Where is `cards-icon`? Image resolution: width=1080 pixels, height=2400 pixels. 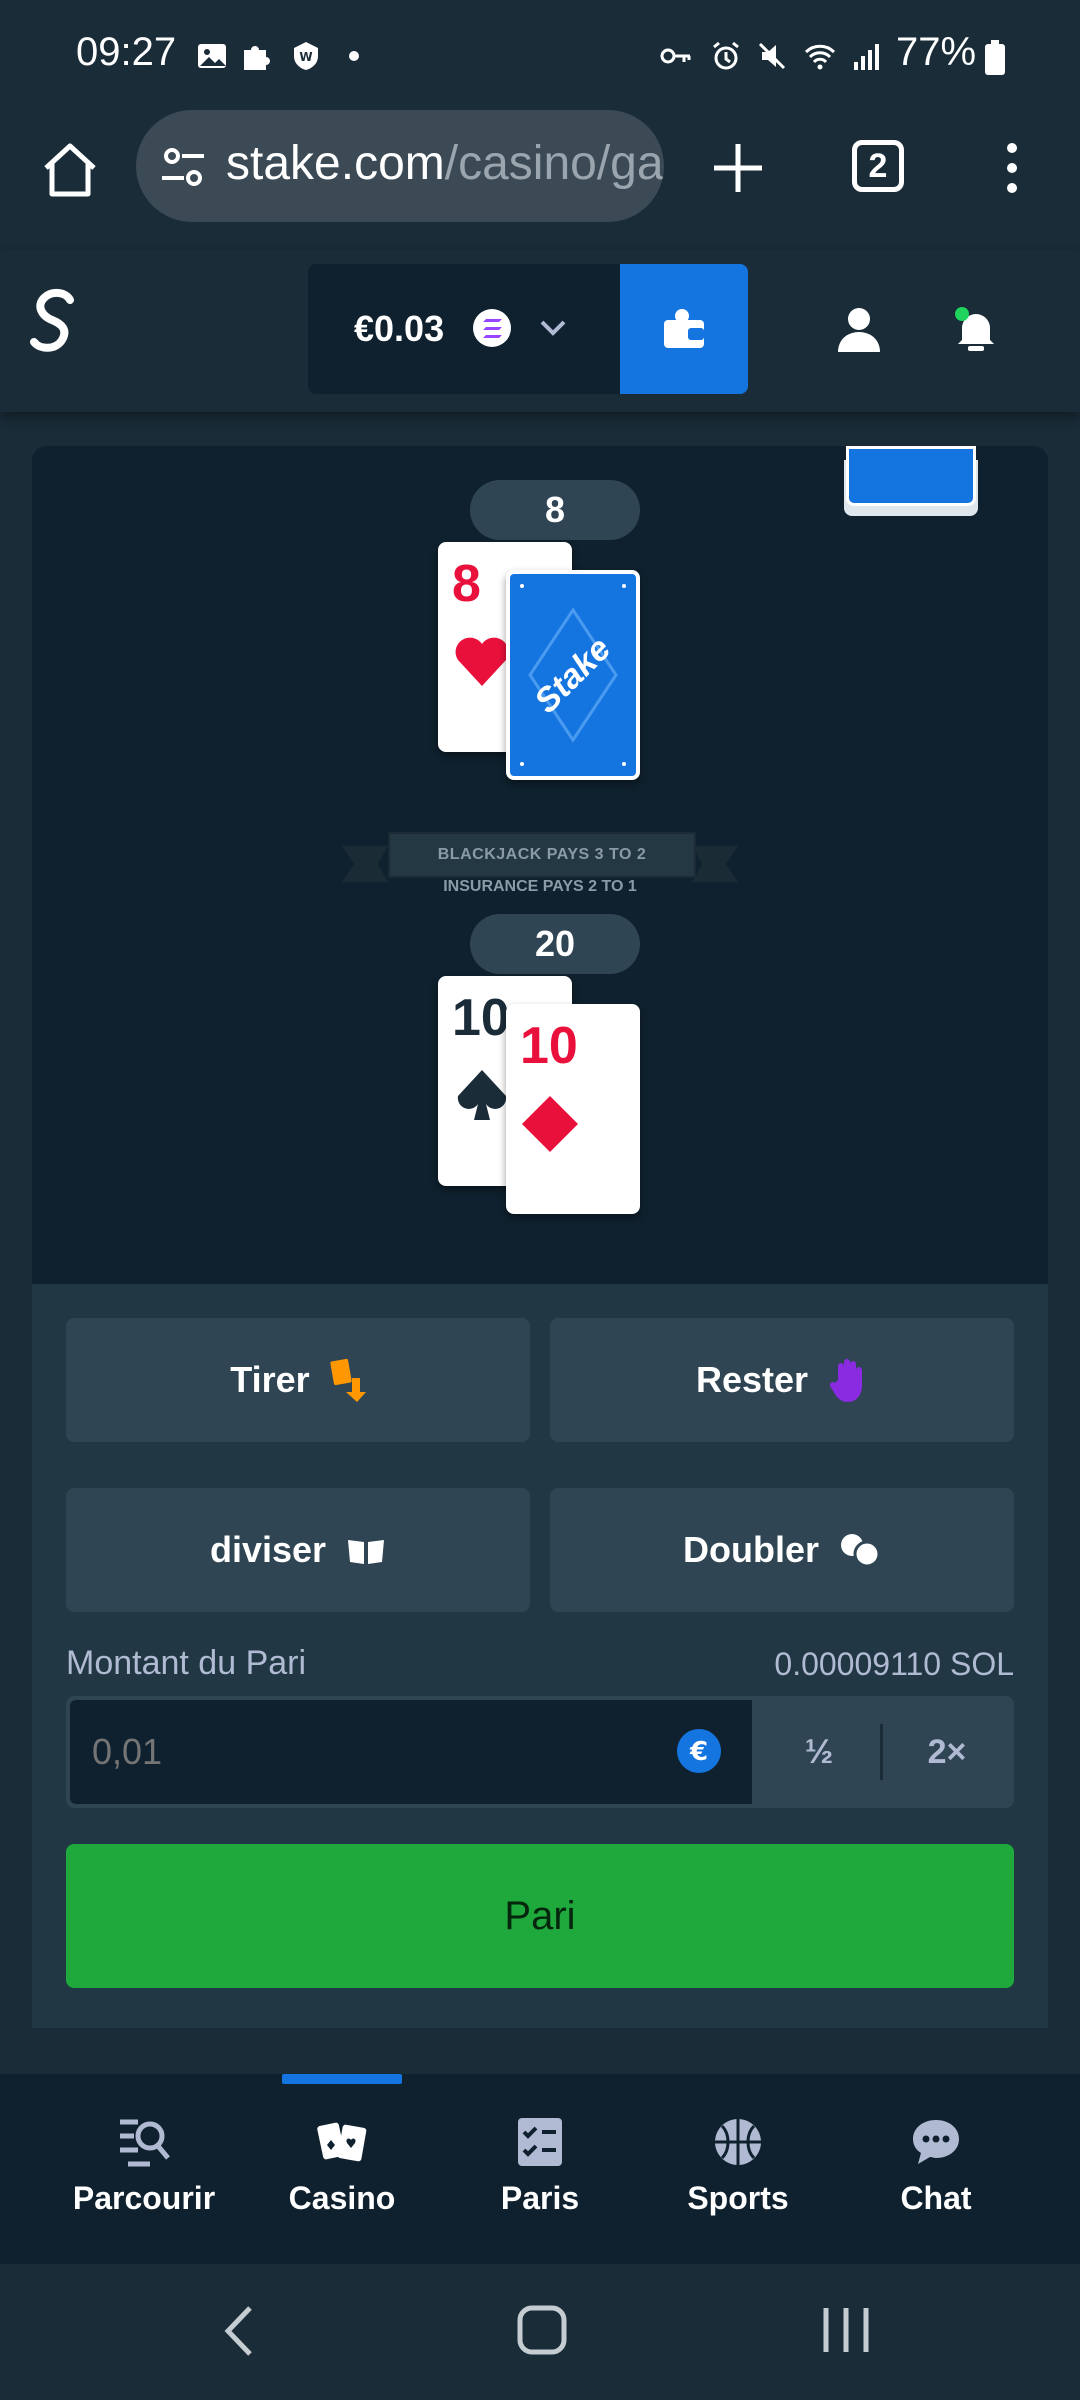 cards-icon is located at coordinates (342, 2142).